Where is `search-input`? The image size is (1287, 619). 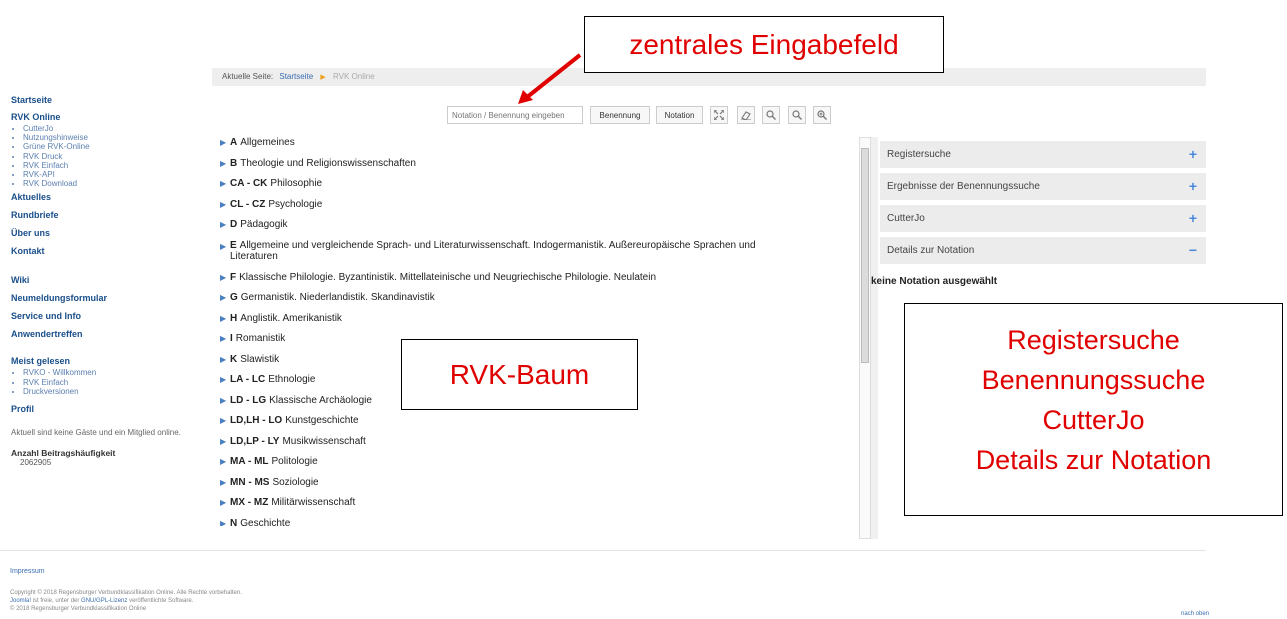 search-input is located at coordinates (515, 115).